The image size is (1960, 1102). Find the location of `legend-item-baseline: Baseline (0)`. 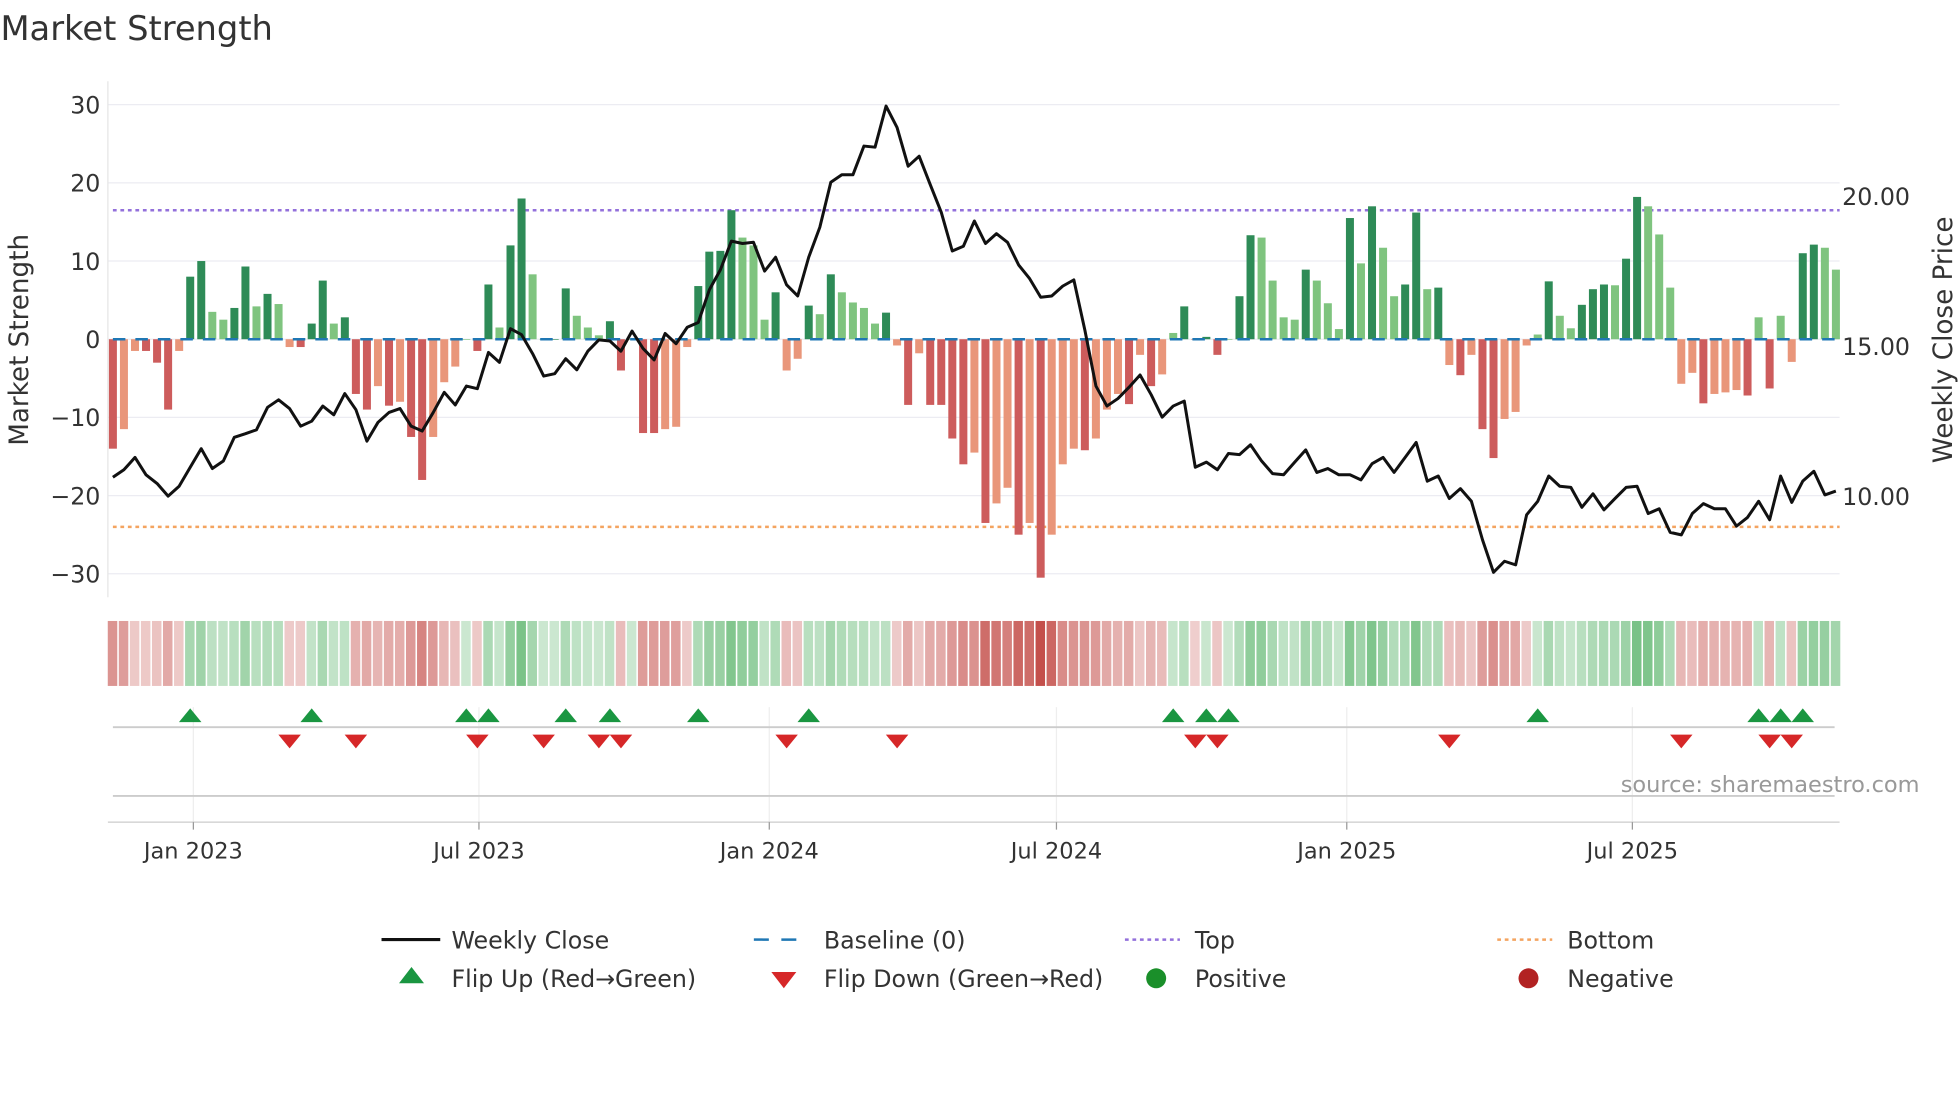

legend-item-baseline: Baseline (0) is located at coordinates (859, 940).